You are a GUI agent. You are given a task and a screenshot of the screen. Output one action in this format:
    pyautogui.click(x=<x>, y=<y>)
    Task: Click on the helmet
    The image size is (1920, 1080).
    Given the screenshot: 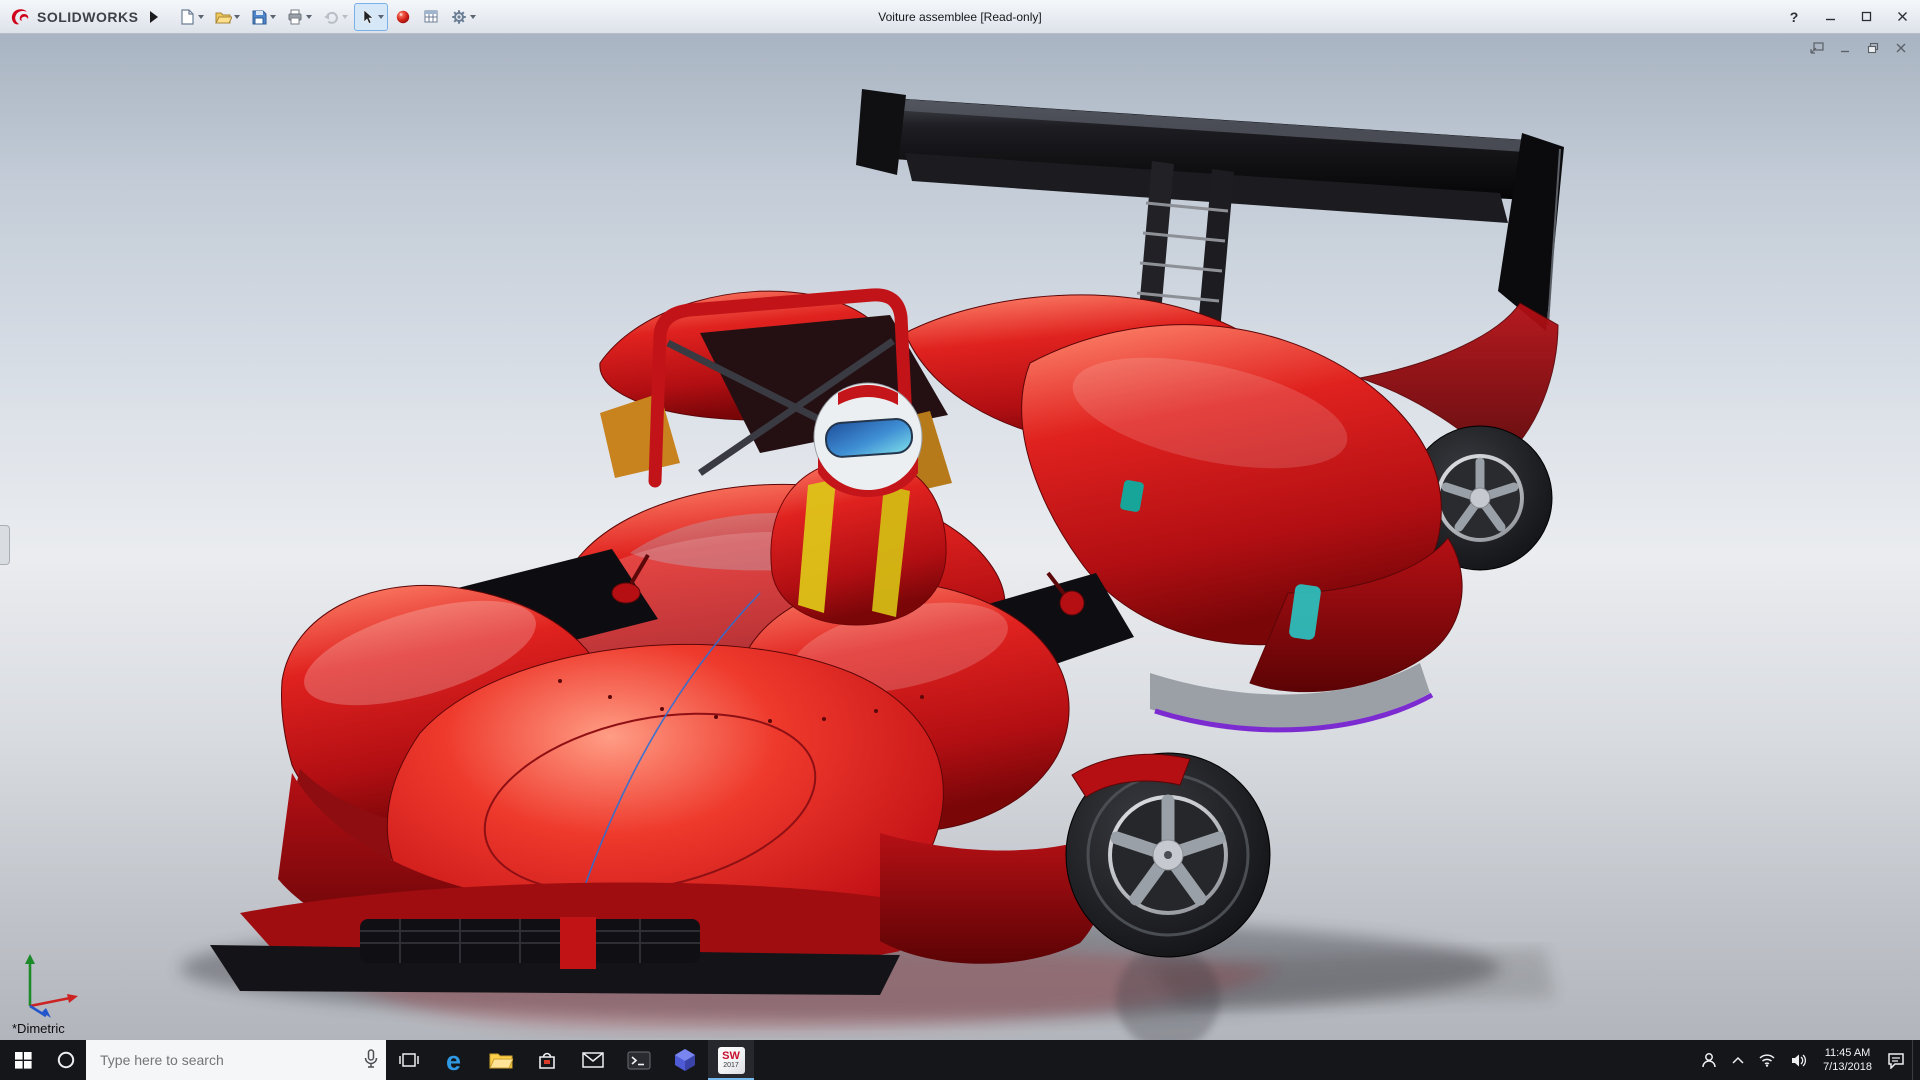 What is the action you would take?
    pyautogui.click(x=868, y=439)
    